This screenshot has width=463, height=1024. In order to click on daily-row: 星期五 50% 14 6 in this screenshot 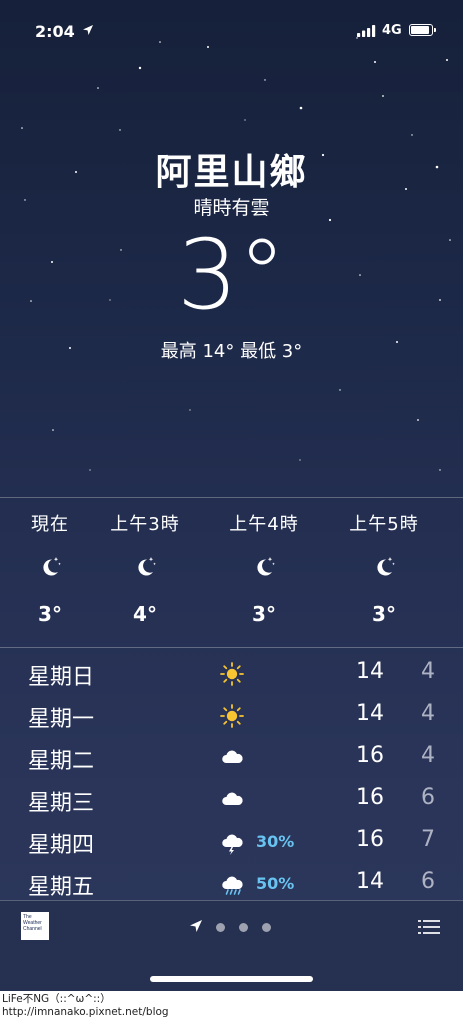, I will do `click(231, 885)`.